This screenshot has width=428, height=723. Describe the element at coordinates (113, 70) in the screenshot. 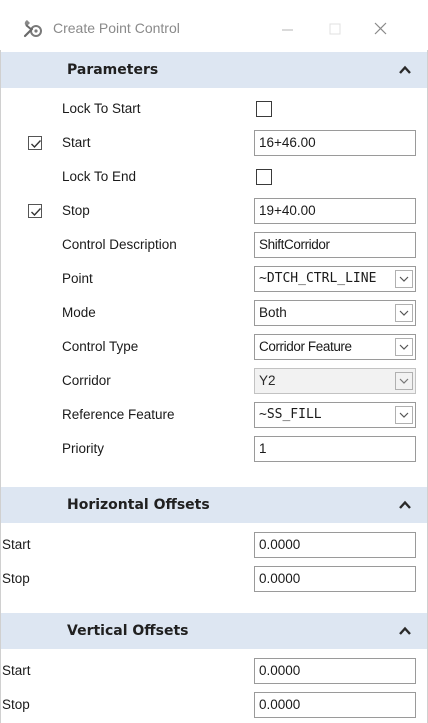

I see `parameters-title: Parameters` at that location.